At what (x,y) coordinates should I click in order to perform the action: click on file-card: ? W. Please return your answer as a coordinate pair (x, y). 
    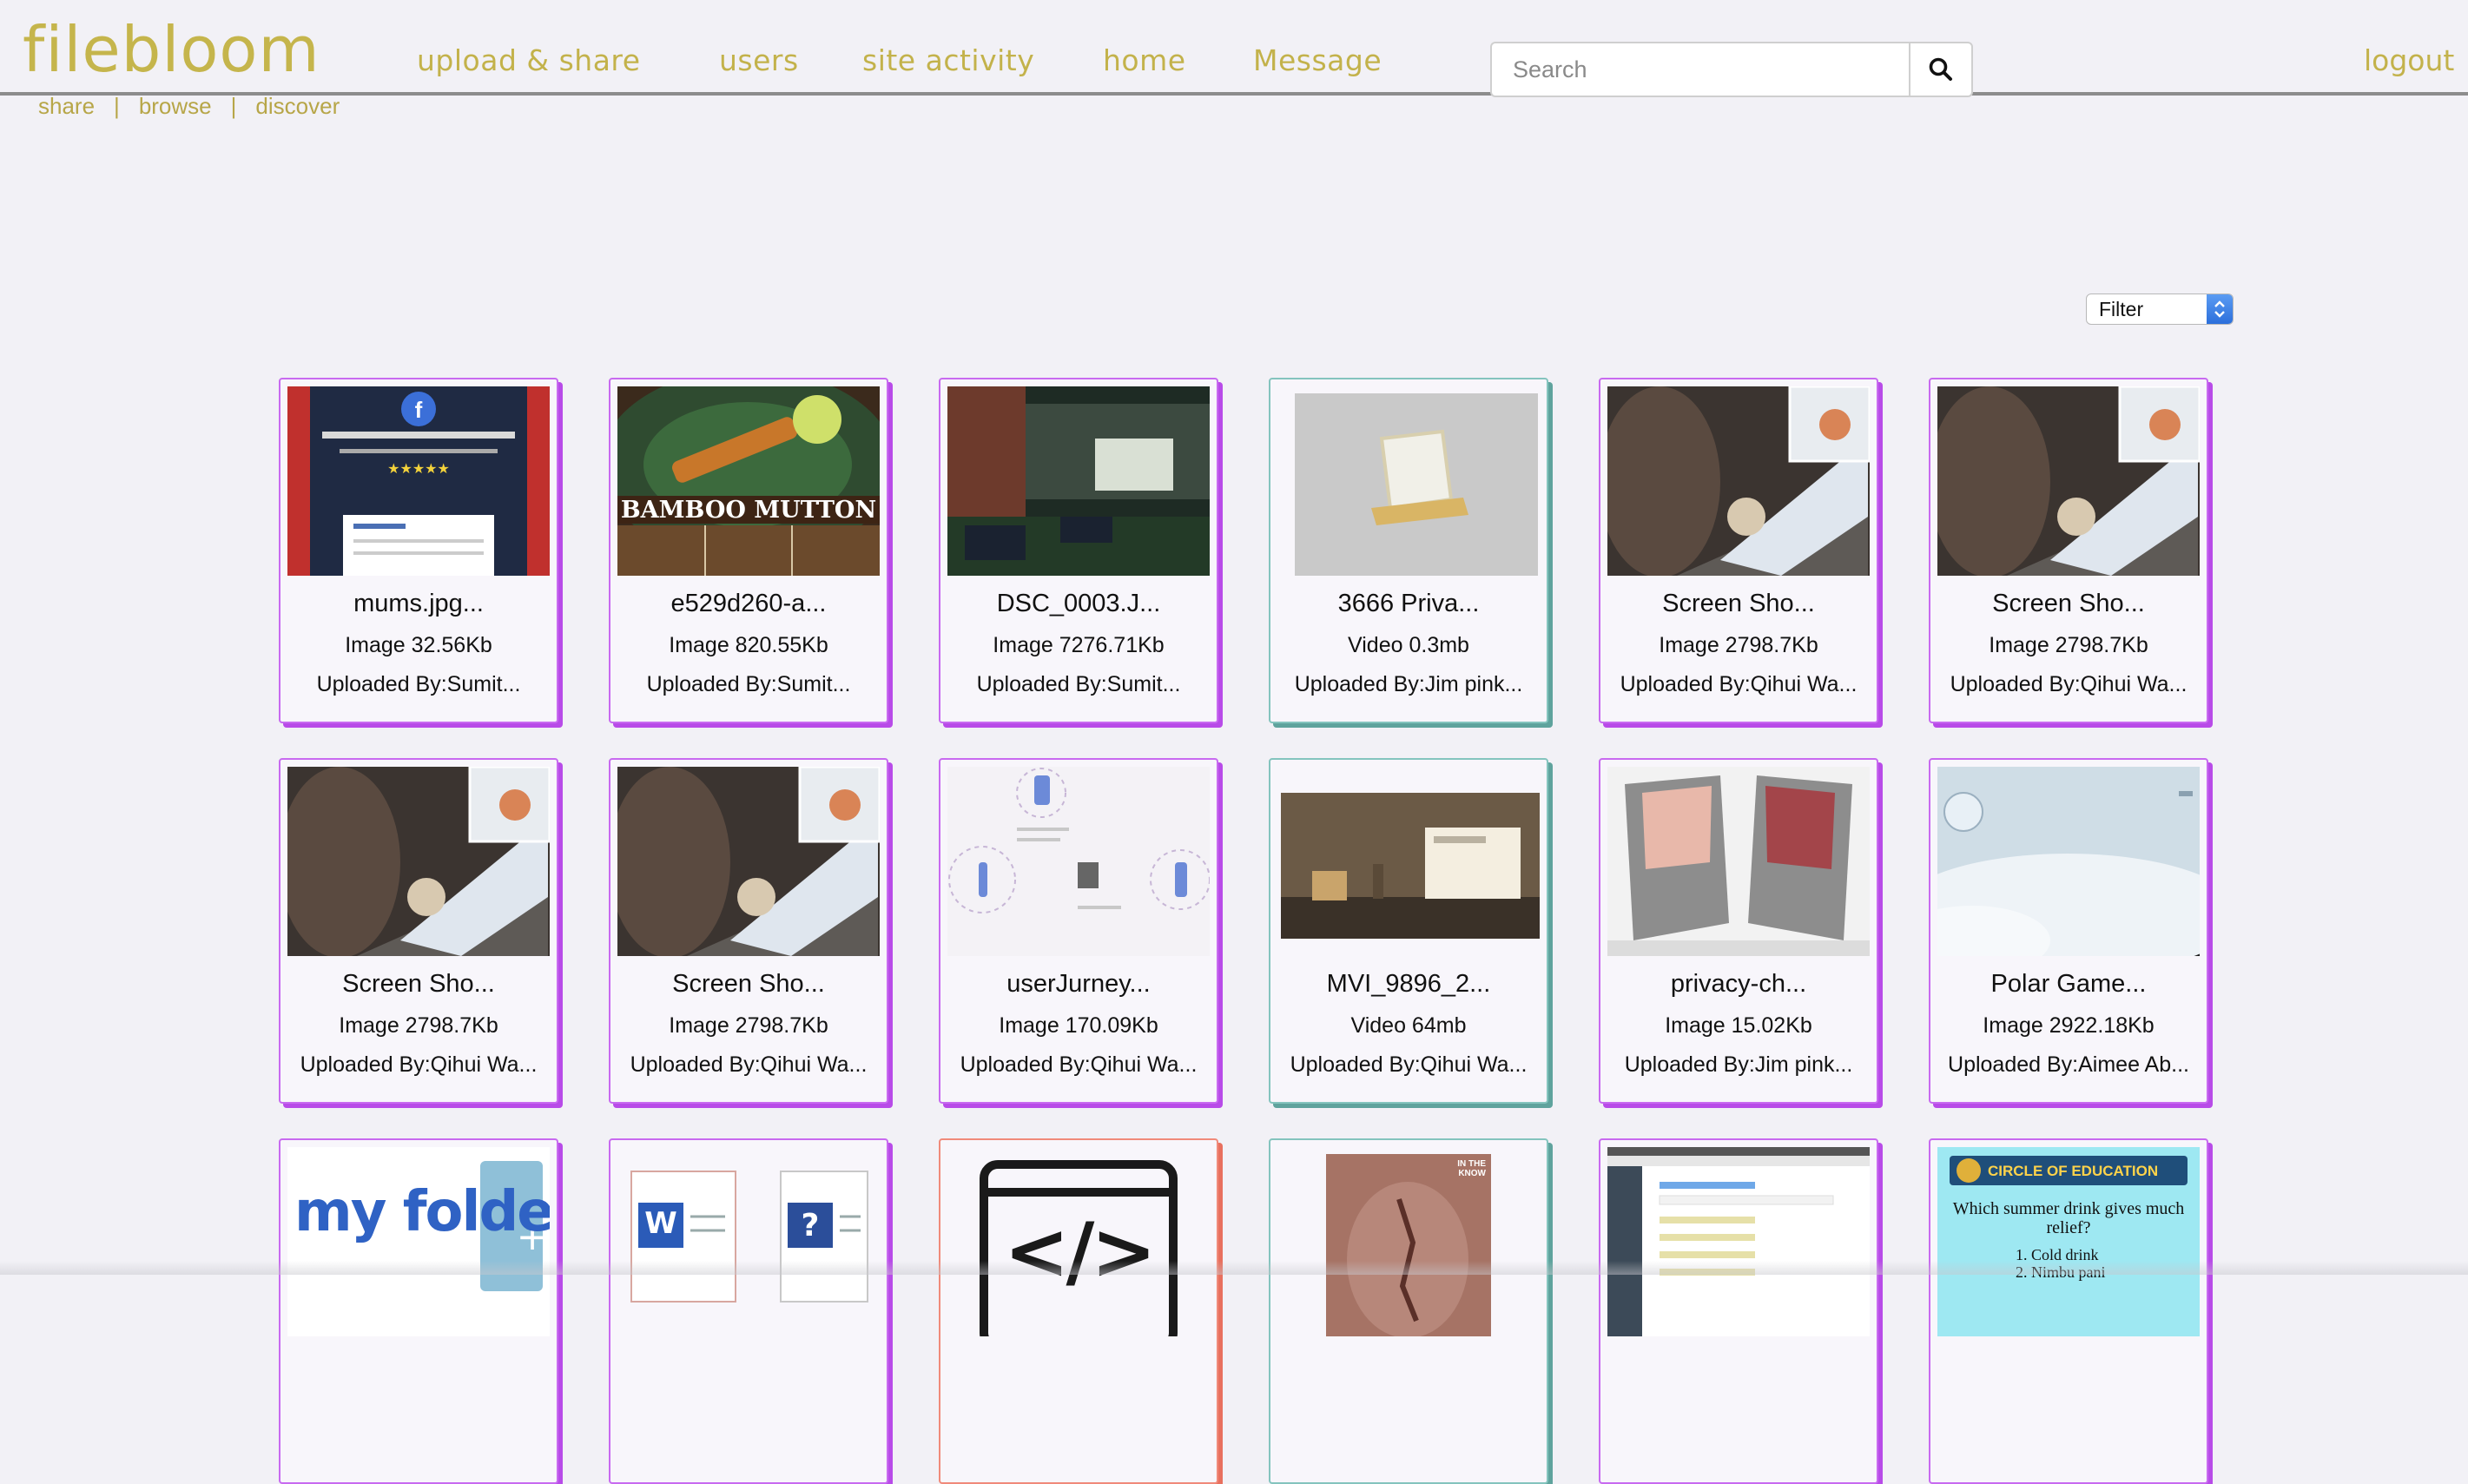
    Looking at the image, I should click on (748, 1311).